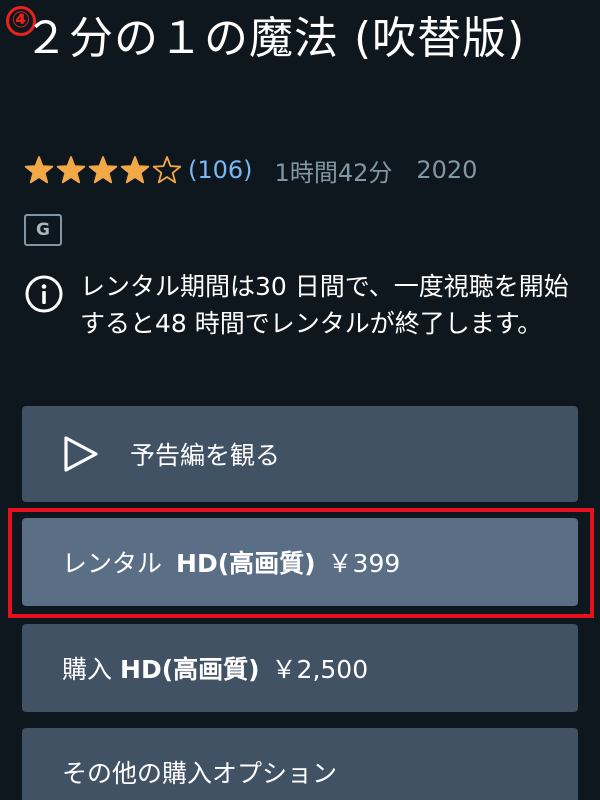 The height and width of the screenshot is (800, 600). I want to click on watch-trailer-label: 予告編を観る, so click(205, 455).